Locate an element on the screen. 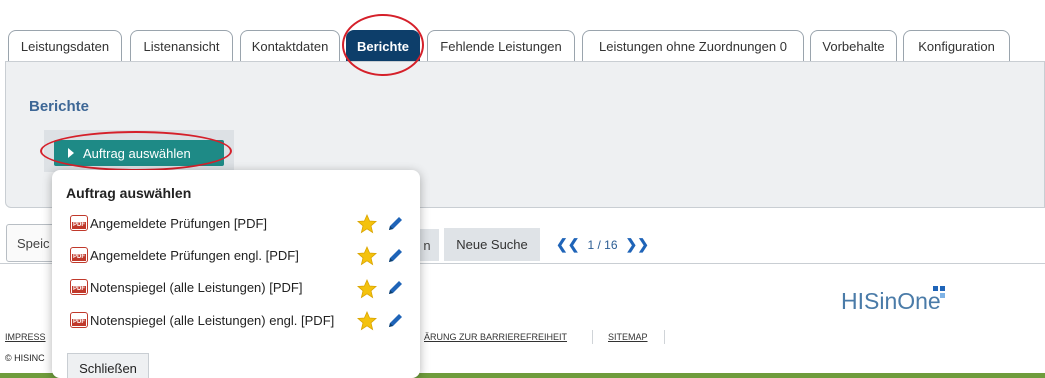 Image resolution: width=1045 pixels, height=378 pixels. footer-copyright: © HISINC is located at coordinates (25, 358).